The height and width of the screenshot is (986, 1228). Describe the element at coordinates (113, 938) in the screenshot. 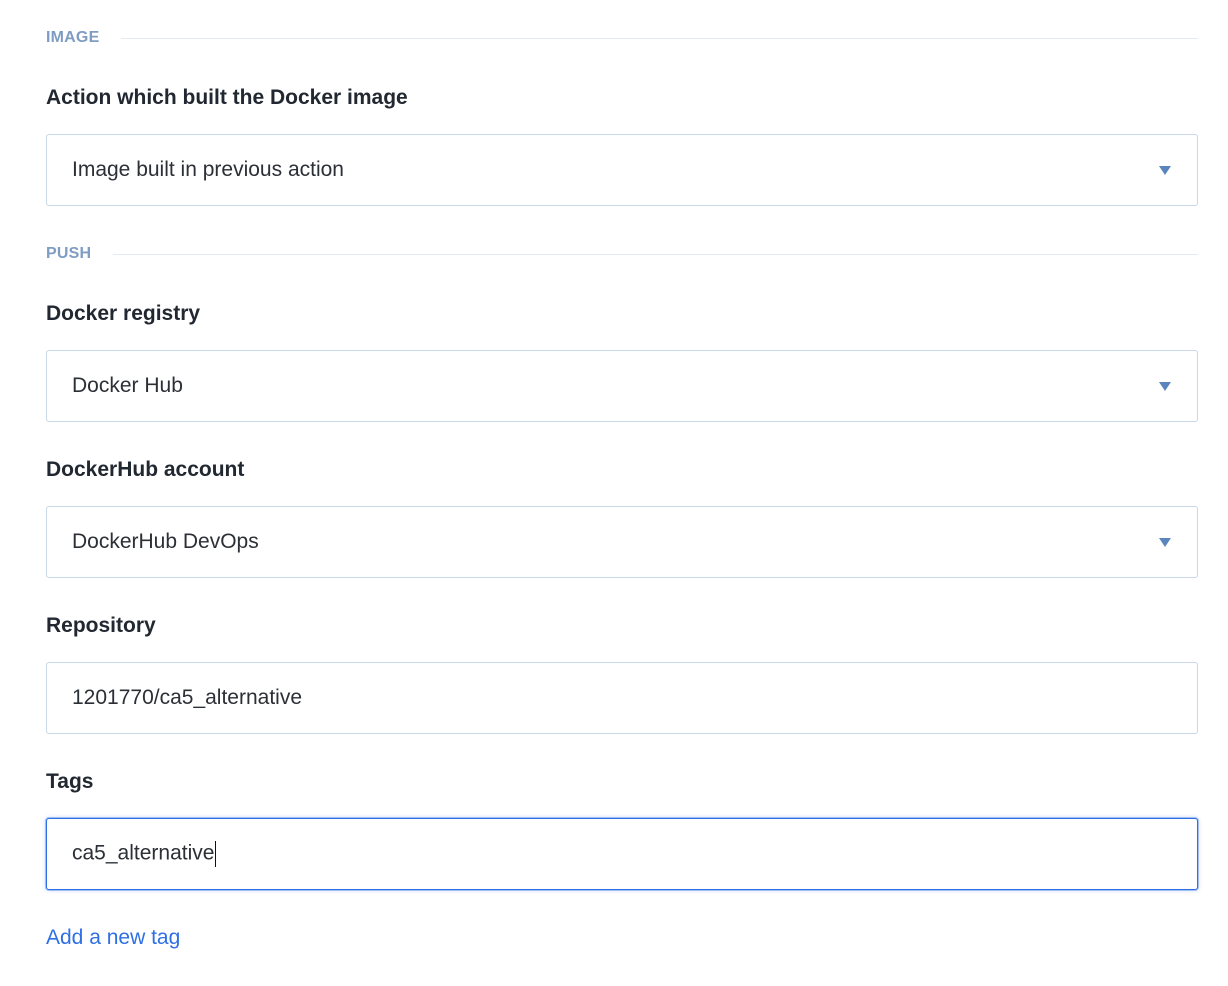

I see `add-tag-link: Add a new tag` at that location.